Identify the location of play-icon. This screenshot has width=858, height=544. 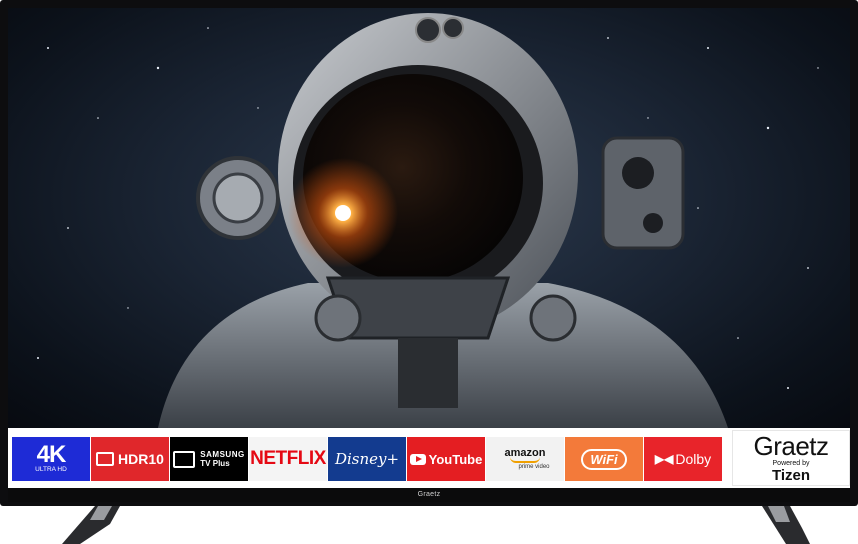
(417, 459).